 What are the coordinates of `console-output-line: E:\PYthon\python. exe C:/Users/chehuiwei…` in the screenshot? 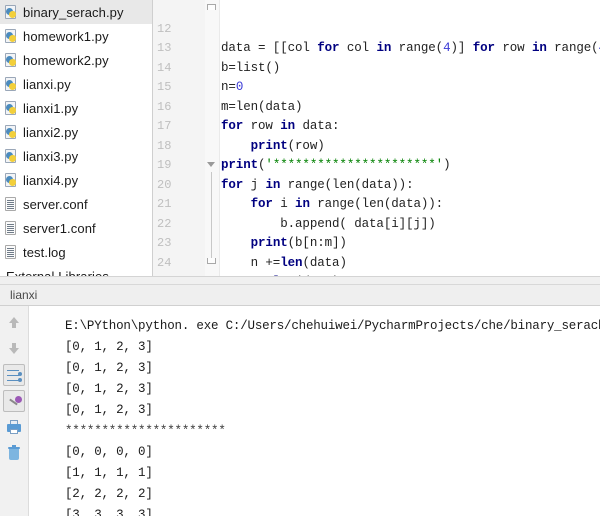 It's located at (332, 325).